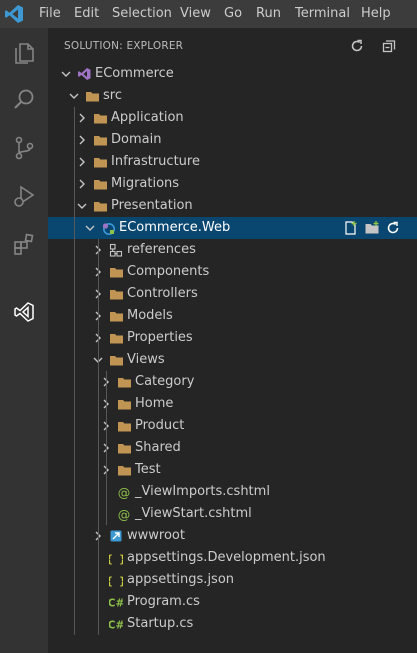 This screenshot has width=417, height=653. What do you see at coordinates (175, 227) in the screenshot?
I see `tree-item-label: ECommerce.Web` at bounding box center [175, 227].